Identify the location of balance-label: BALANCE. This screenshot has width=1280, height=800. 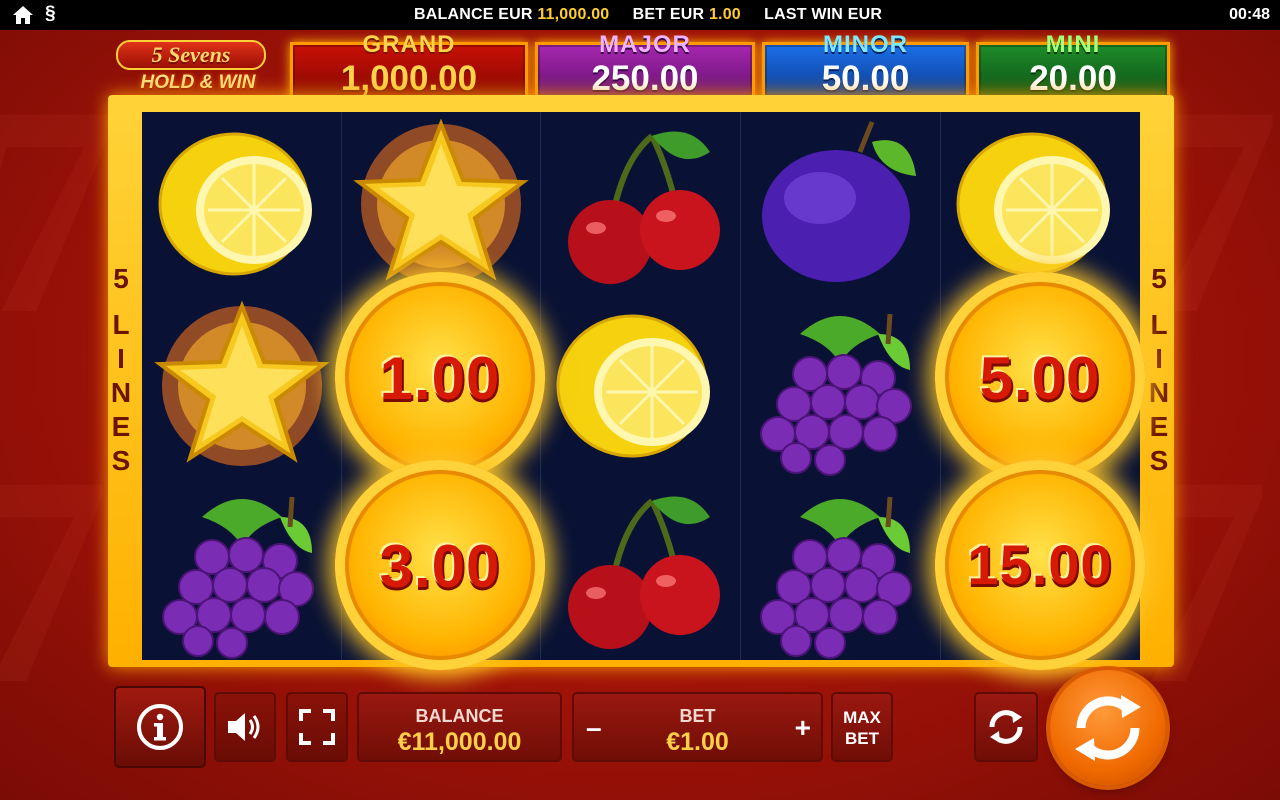
(459, 716).